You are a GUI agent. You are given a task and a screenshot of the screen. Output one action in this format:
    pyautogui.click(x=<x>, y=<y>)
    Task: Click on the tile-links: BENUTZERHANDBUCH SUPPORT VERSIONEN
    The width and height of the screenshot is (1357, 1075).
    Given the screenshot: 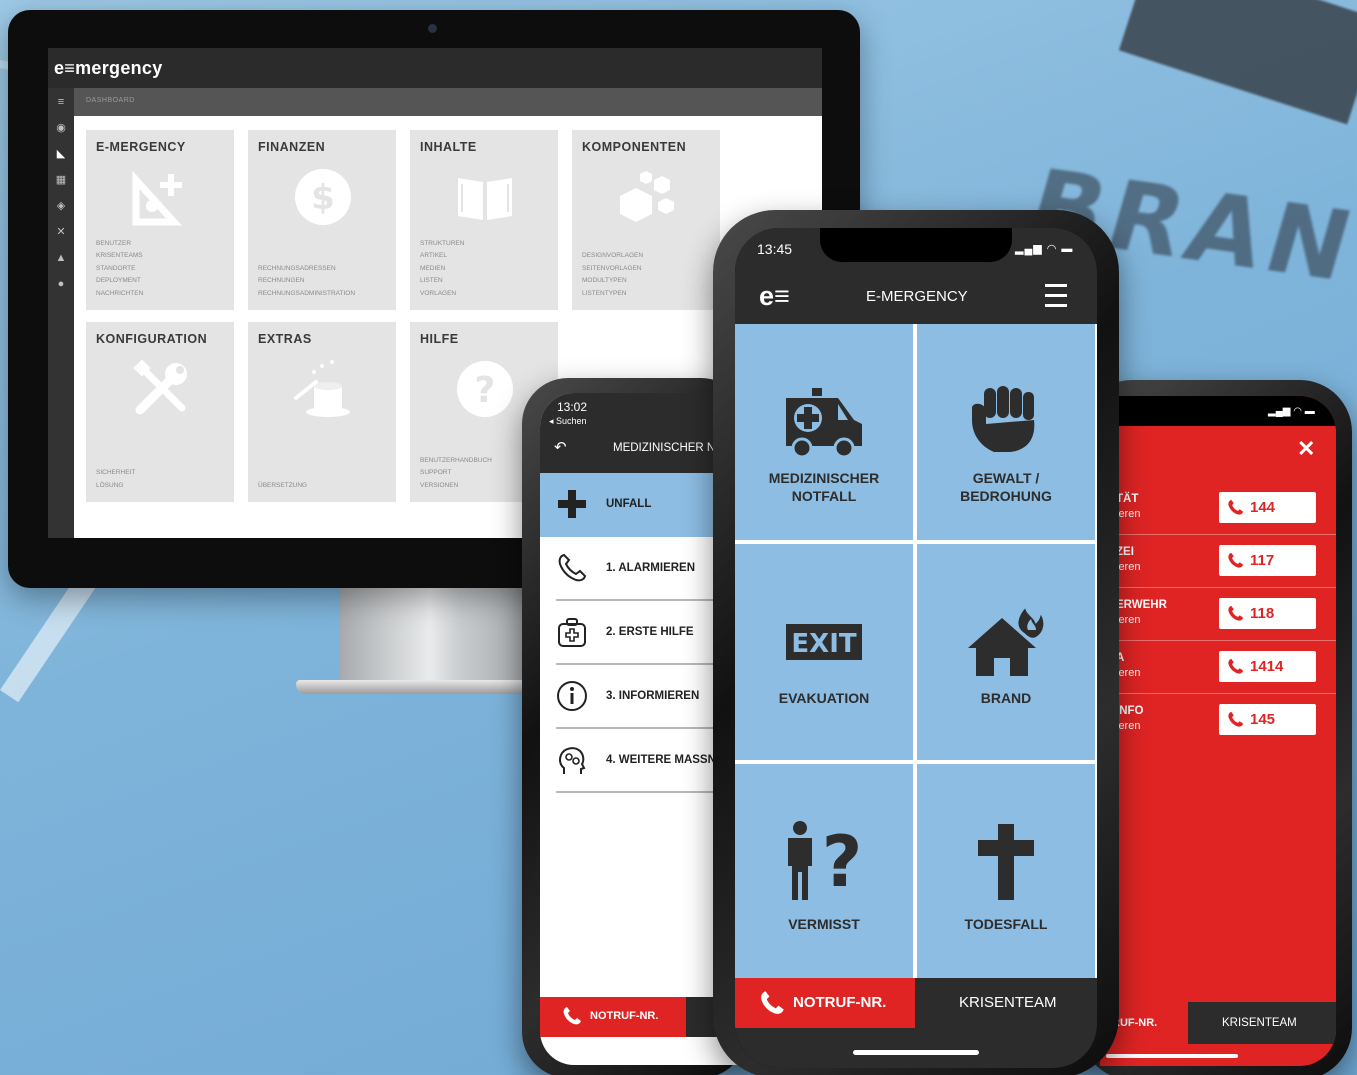 What is the action you would take?
    pyautogui.click(x=456, y=474)
    